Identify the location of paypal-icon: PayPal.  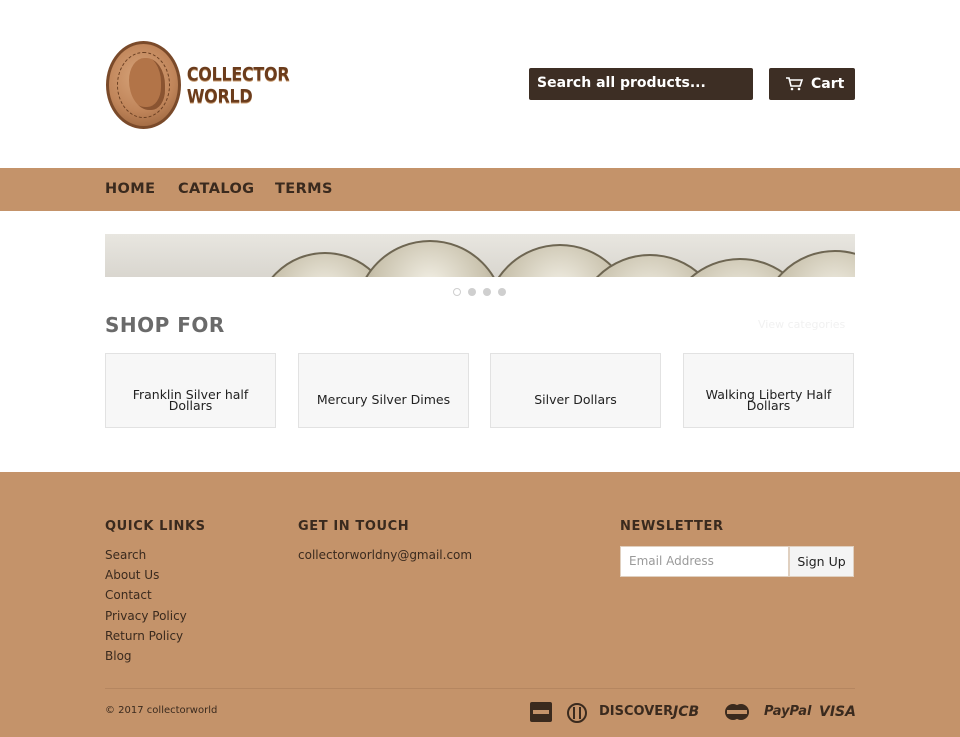
(788, 711).